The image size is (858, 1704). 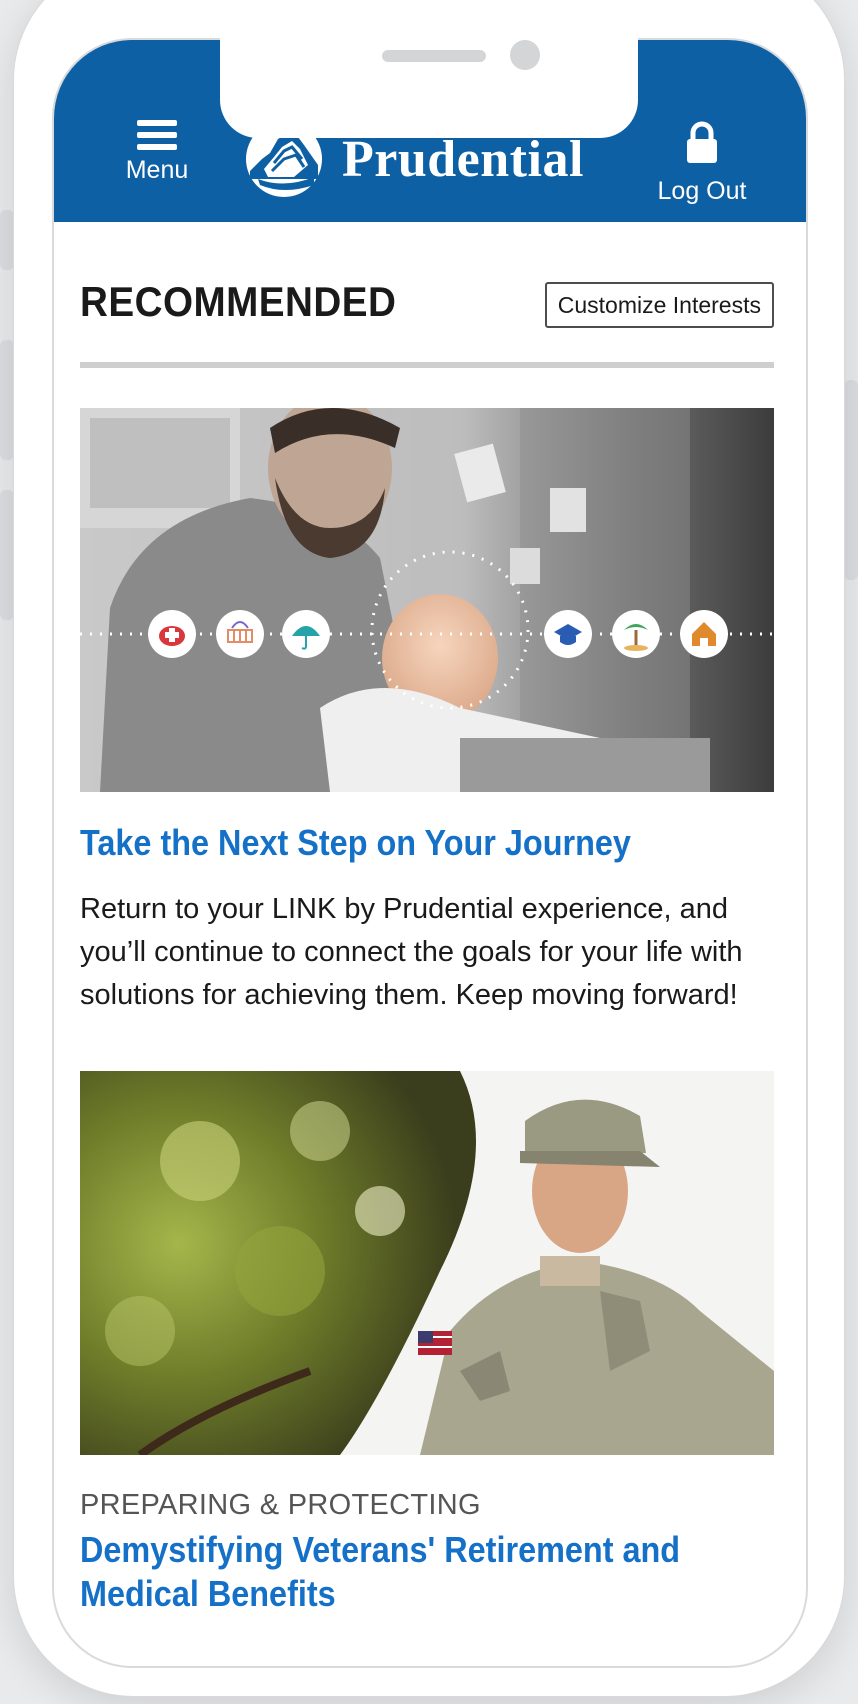 I want to click on umbrella-icon, so click(x=306, y=634).